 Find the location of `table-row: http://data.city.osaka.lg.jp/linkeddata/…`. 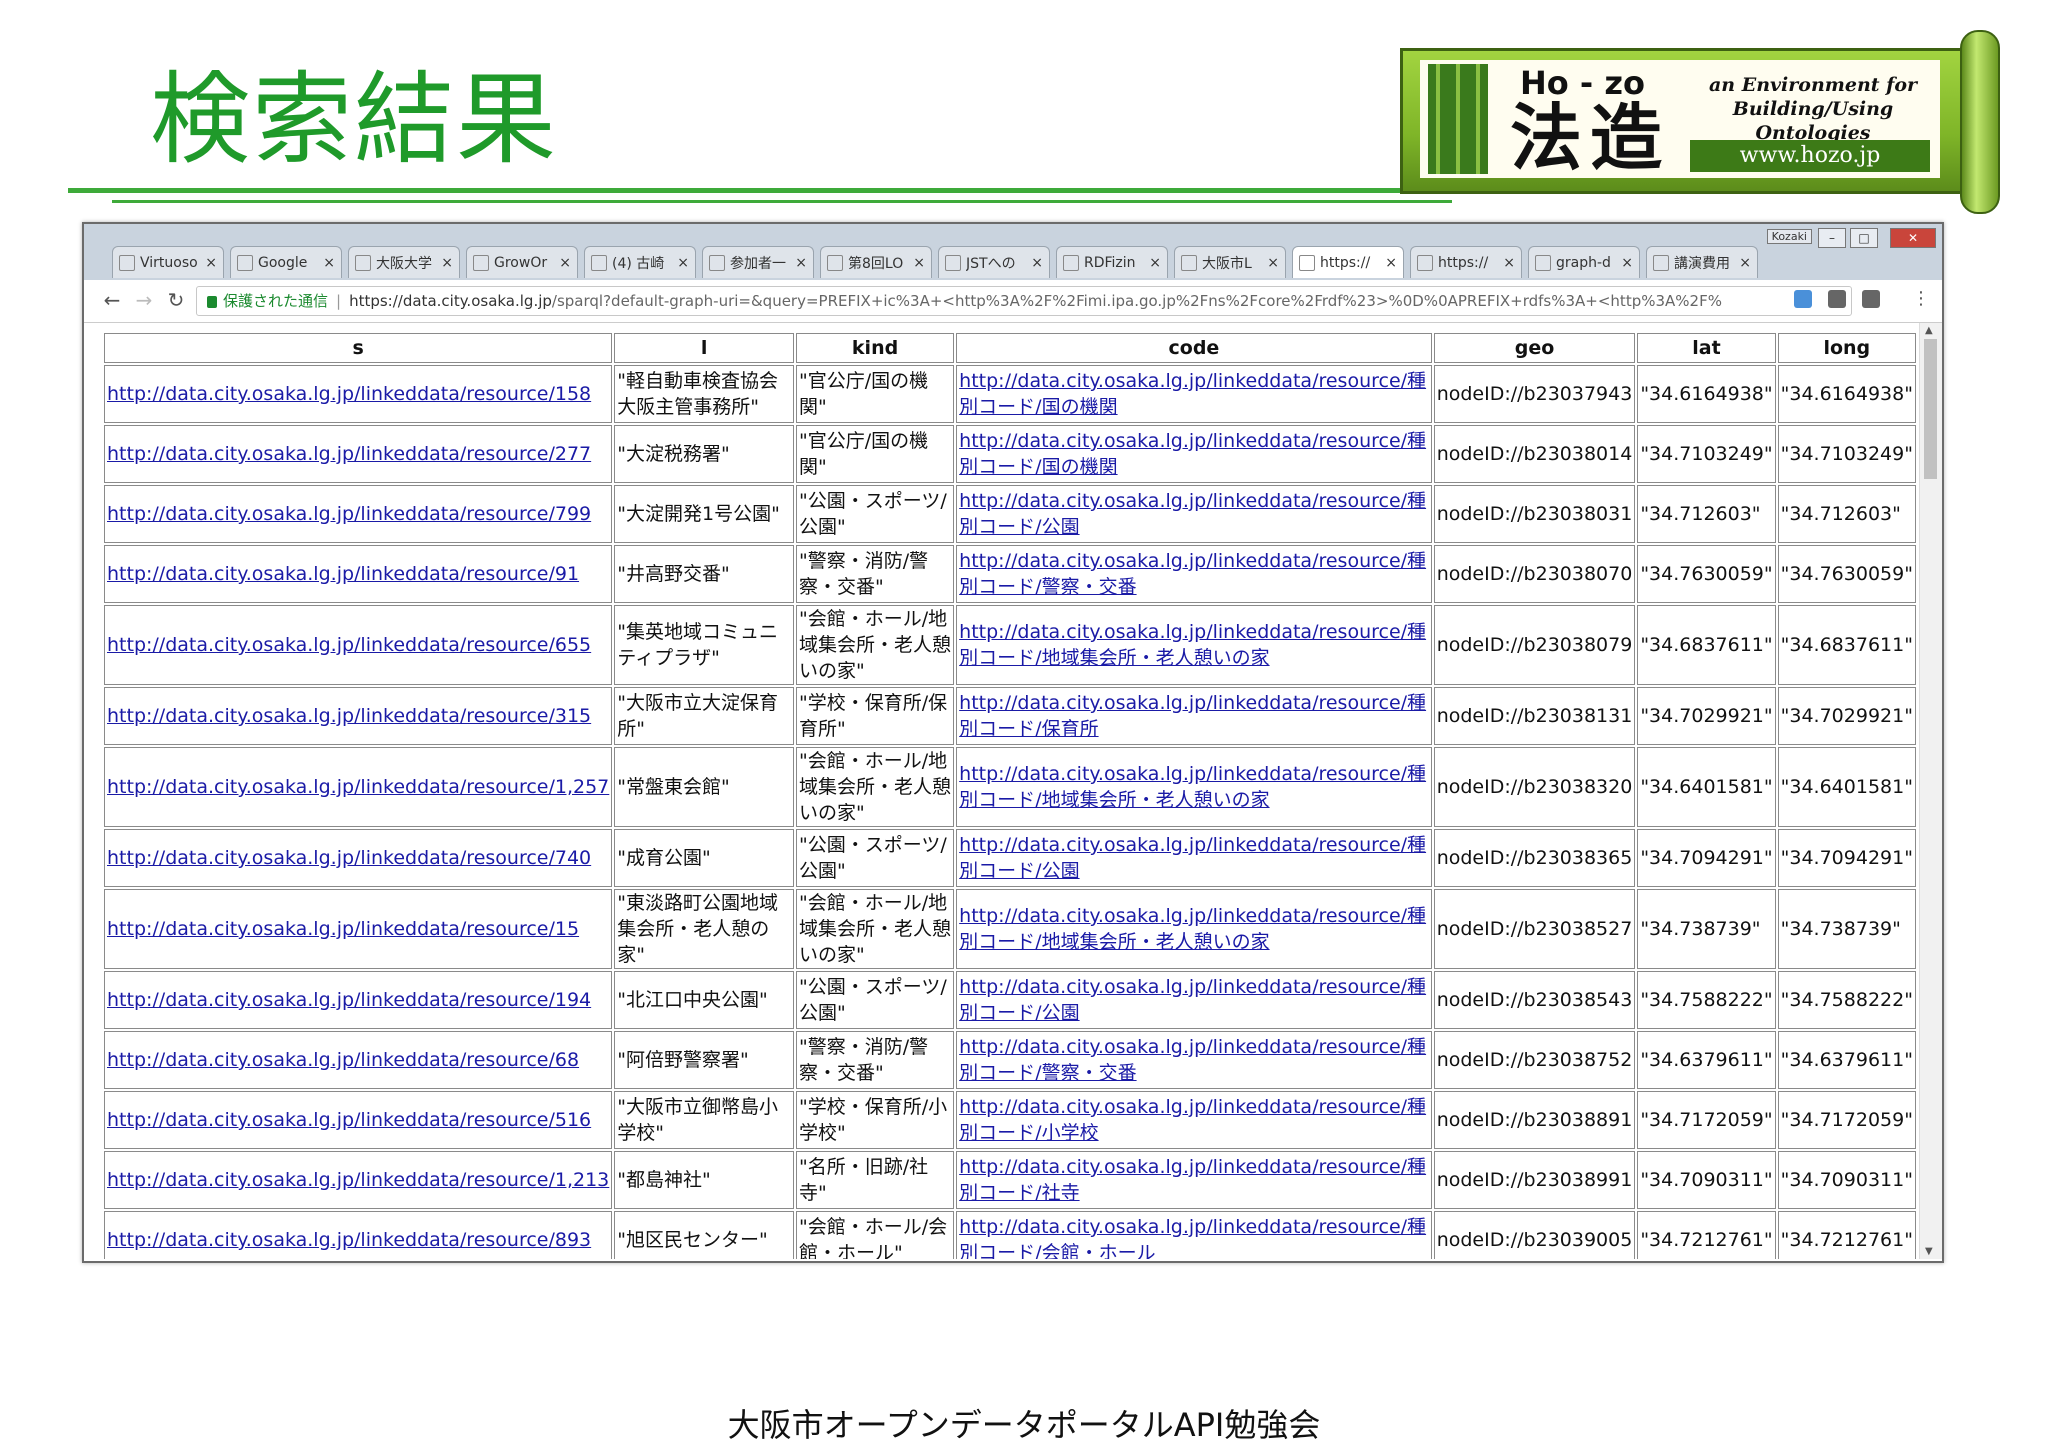

table-row: http://data.city.osaka.lg.jp/linkeddata/… is located at coordinates (1010, 1000).